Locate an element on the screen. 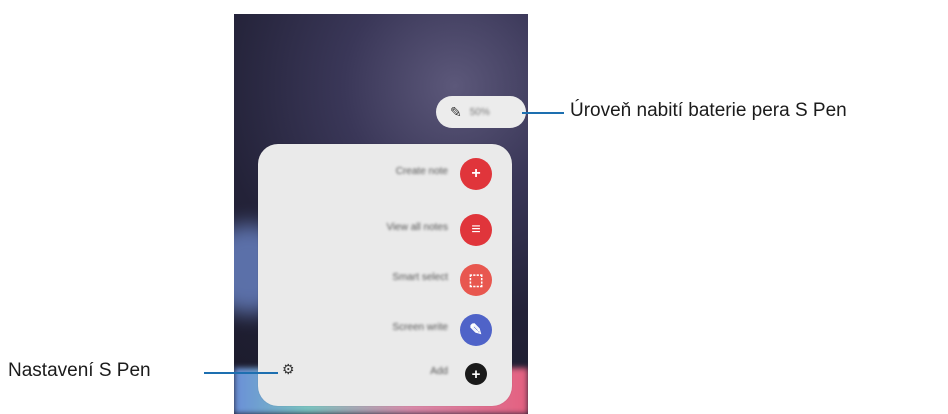 The height and width of the screenshot is (414, 948). battery-level-pill: ✎ 50% is located at coordinates (481, 112).